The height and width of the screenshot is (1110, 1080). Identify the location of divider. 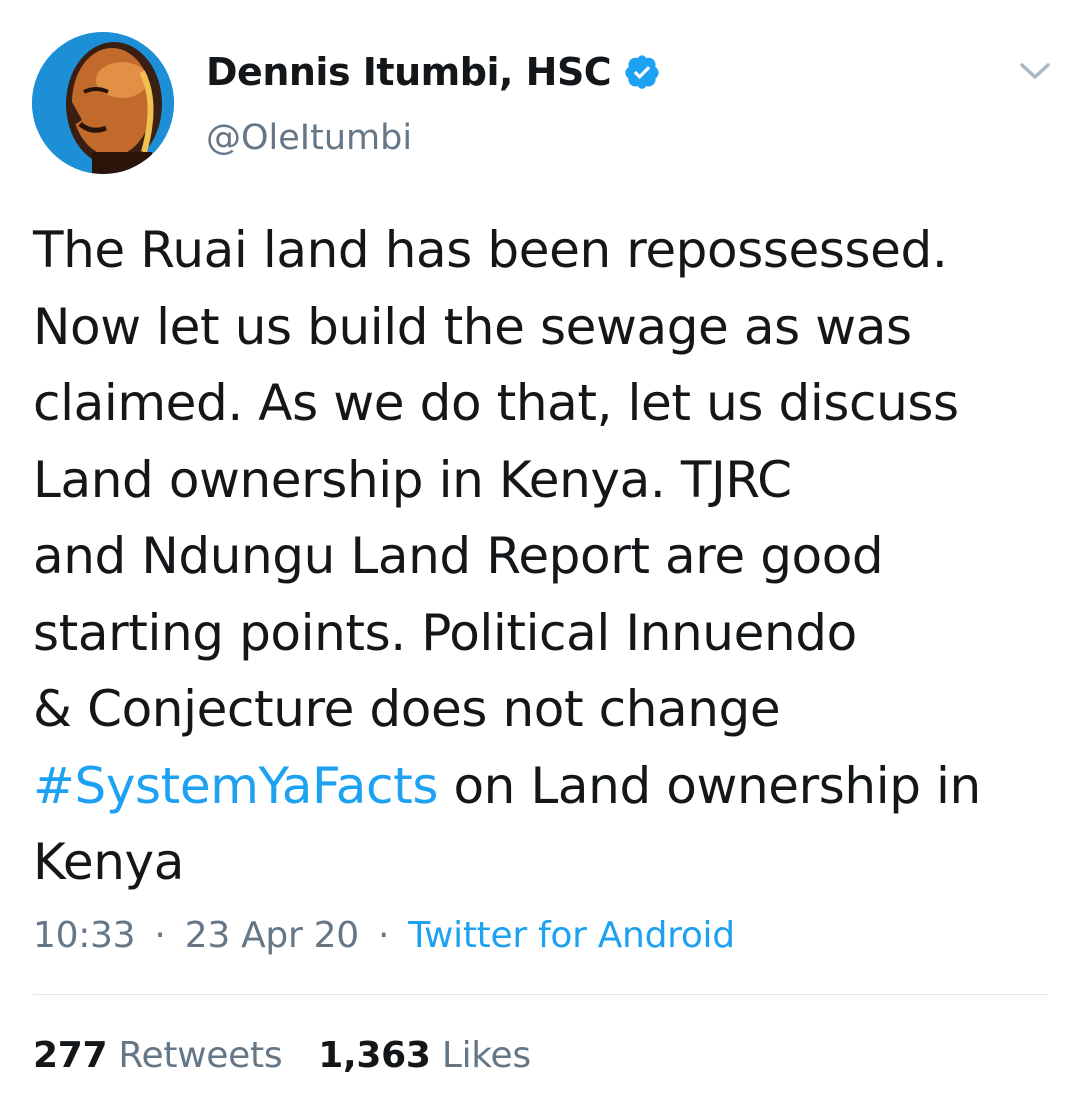
(540, 994).